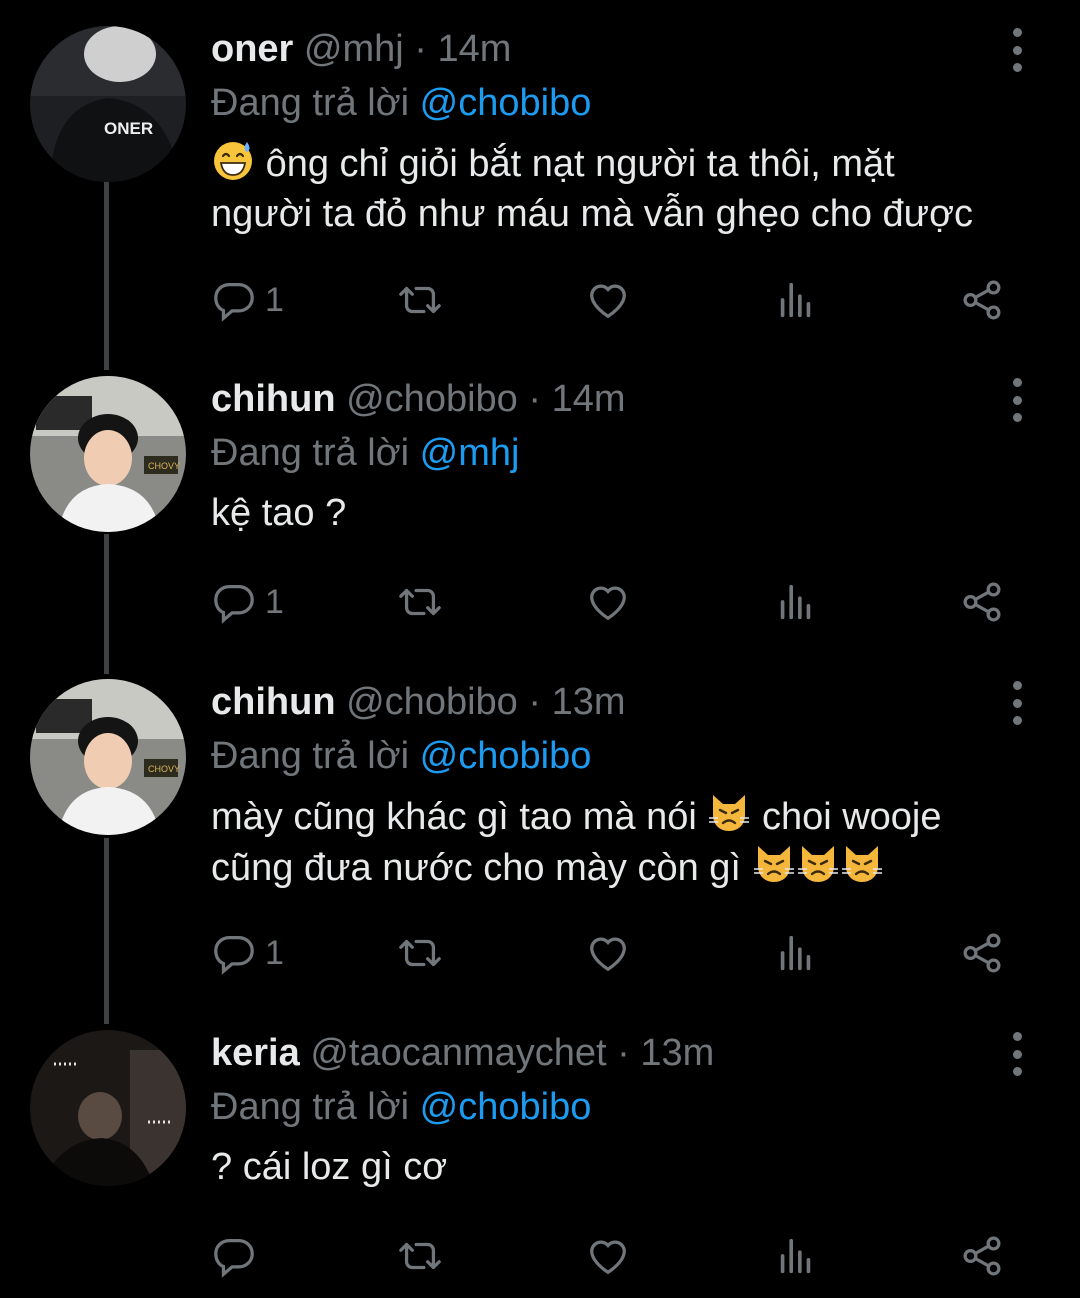 The image size is (1080, 1298). I want to click on replying-to: Đang trả lời @mhj, so click(365, 453).